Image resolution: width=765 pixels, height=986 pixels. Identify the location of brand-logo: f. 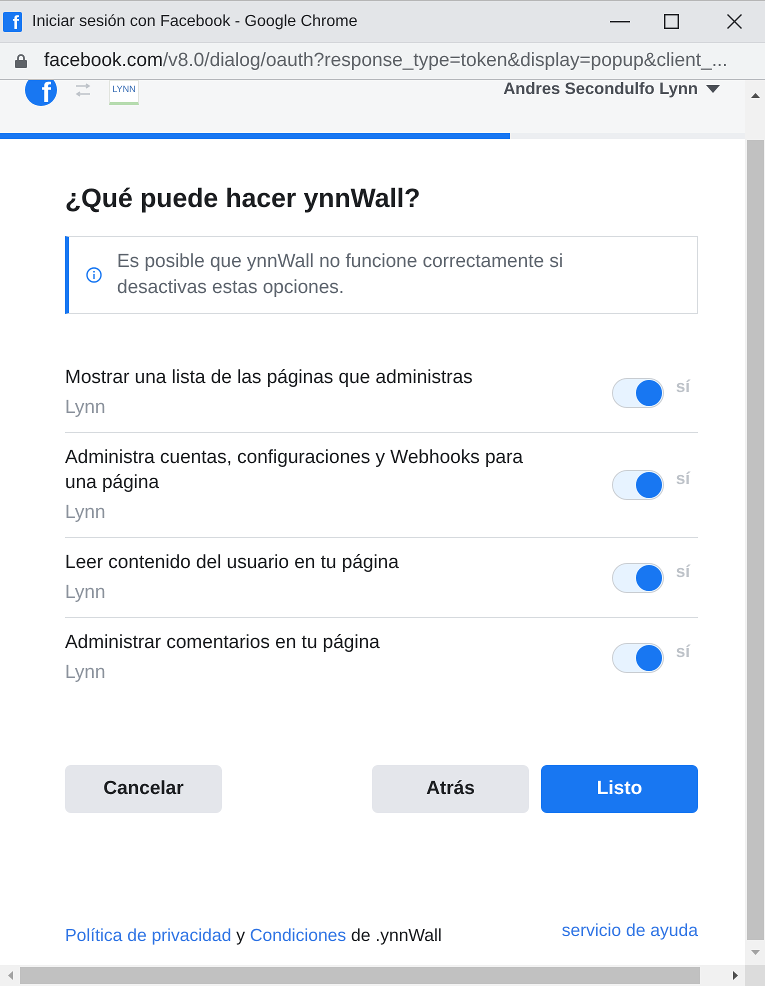
(41, 93).